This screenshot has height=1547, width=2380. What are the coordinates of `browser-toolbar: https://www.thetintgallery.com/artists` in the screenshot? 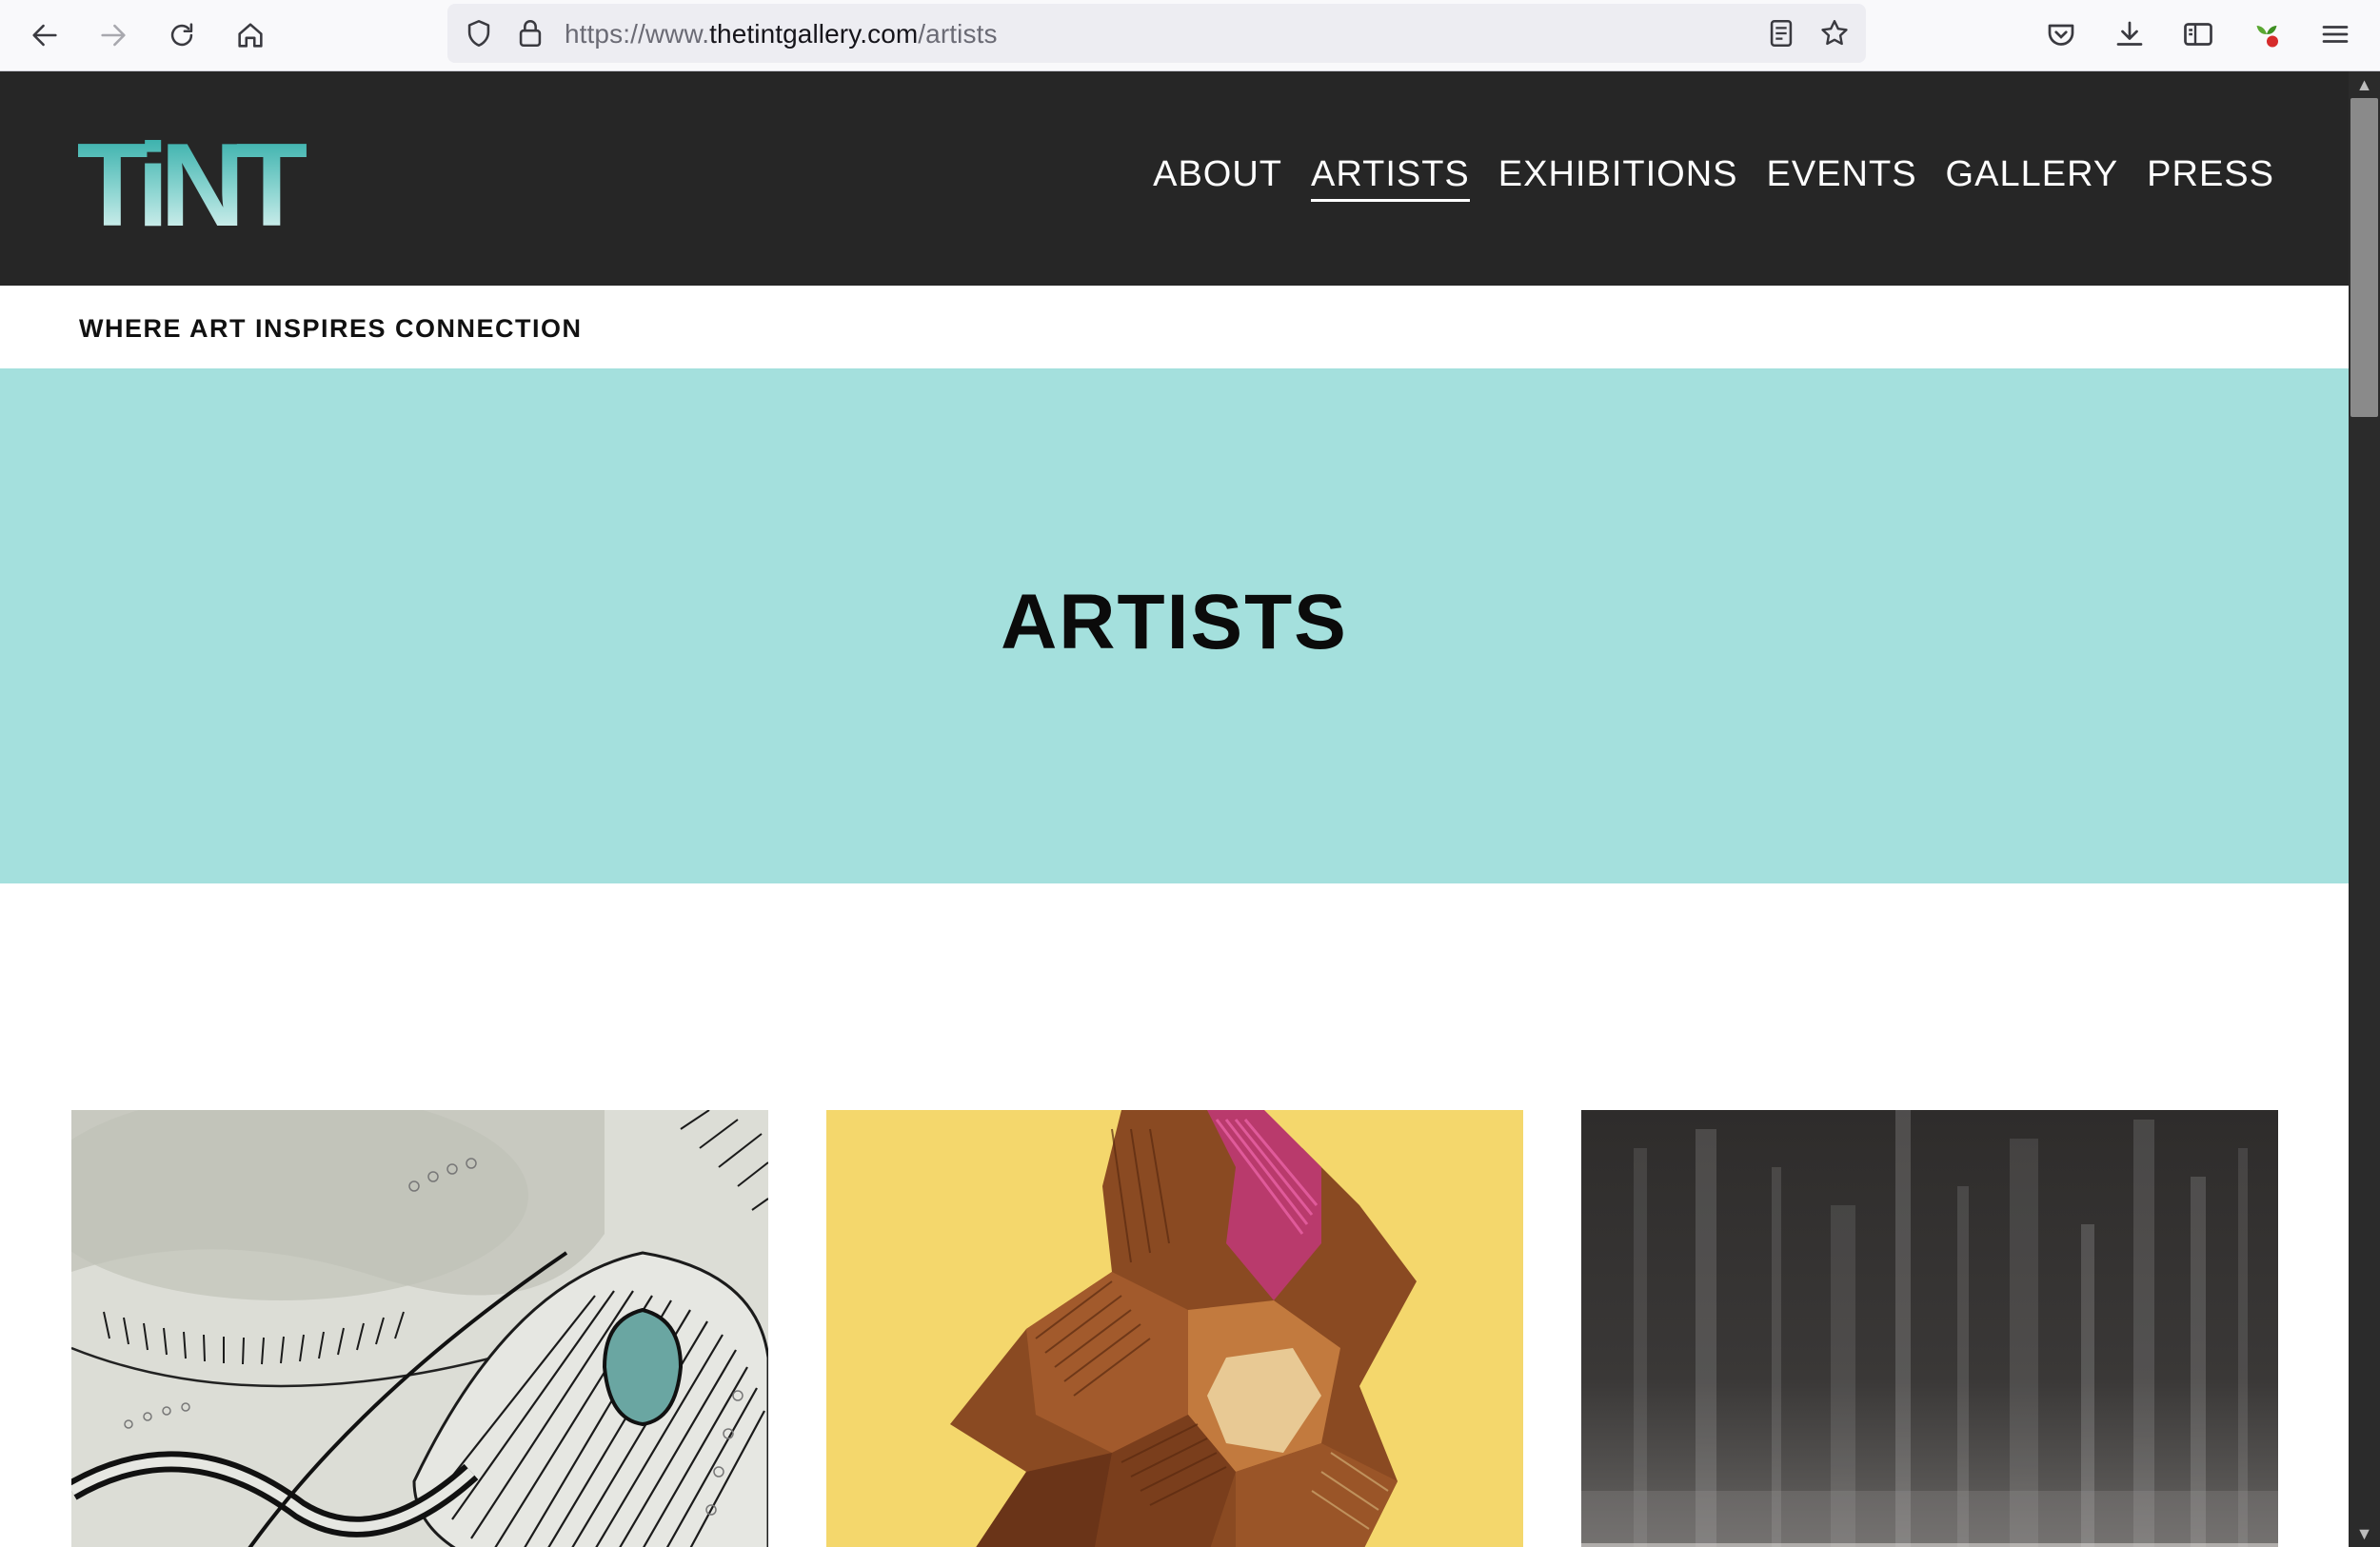 It's located at (1190, 35).